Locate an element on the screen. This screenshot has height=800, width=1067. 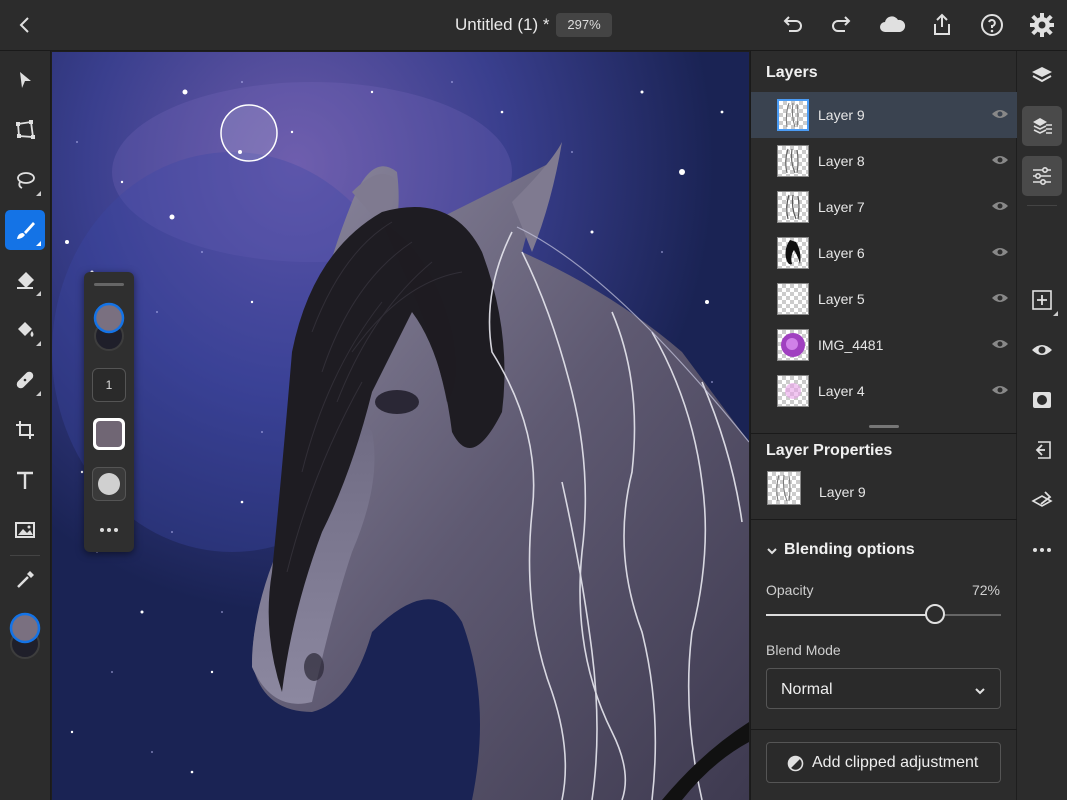
text-icon is located at coordinates (25, 480).